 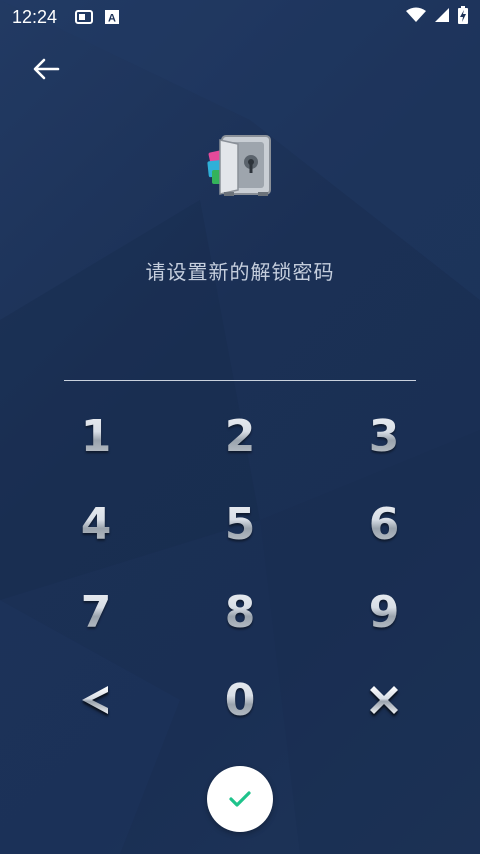 I want to click on status-right-icons, so click(x=437, y=17).